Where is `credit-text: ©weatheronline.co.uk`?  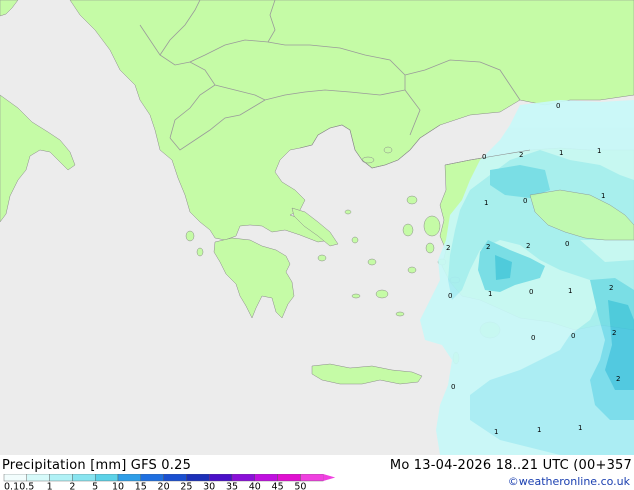 credit-text: ©weatheronline.co.uk is located at coordinates (568, 481).